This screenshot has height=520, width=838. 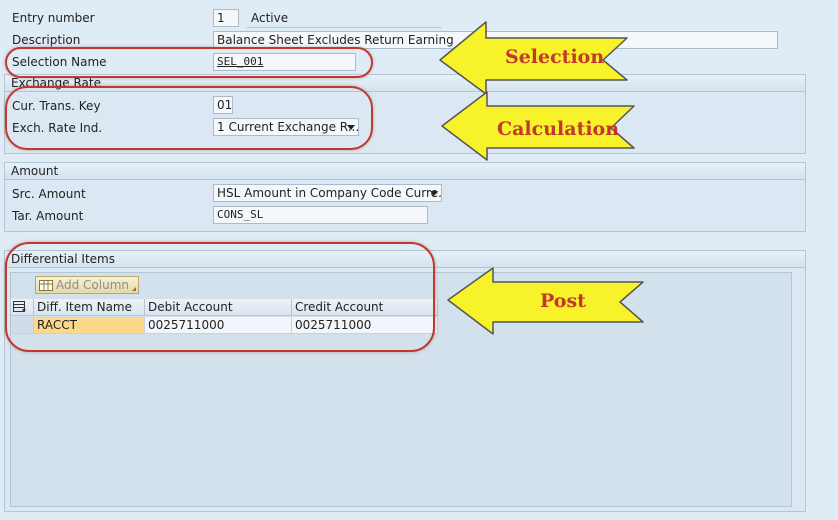 What do you see at coordinates (558, 129) in the screenshot?
I see `calculation-annotation-text: Calculation` at bounding box center [558, 129].